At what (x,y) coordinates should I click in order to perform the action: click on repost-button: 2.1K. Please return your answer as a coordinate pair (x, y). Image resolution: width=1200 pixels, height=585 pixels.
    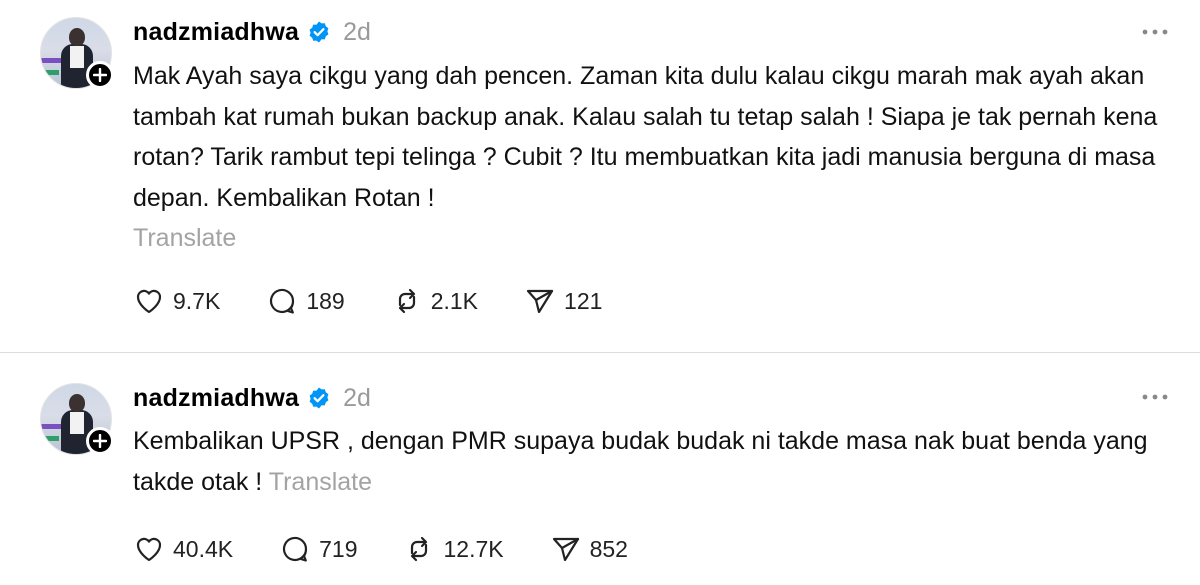
    Looking at the image, I should click on (434, 301).